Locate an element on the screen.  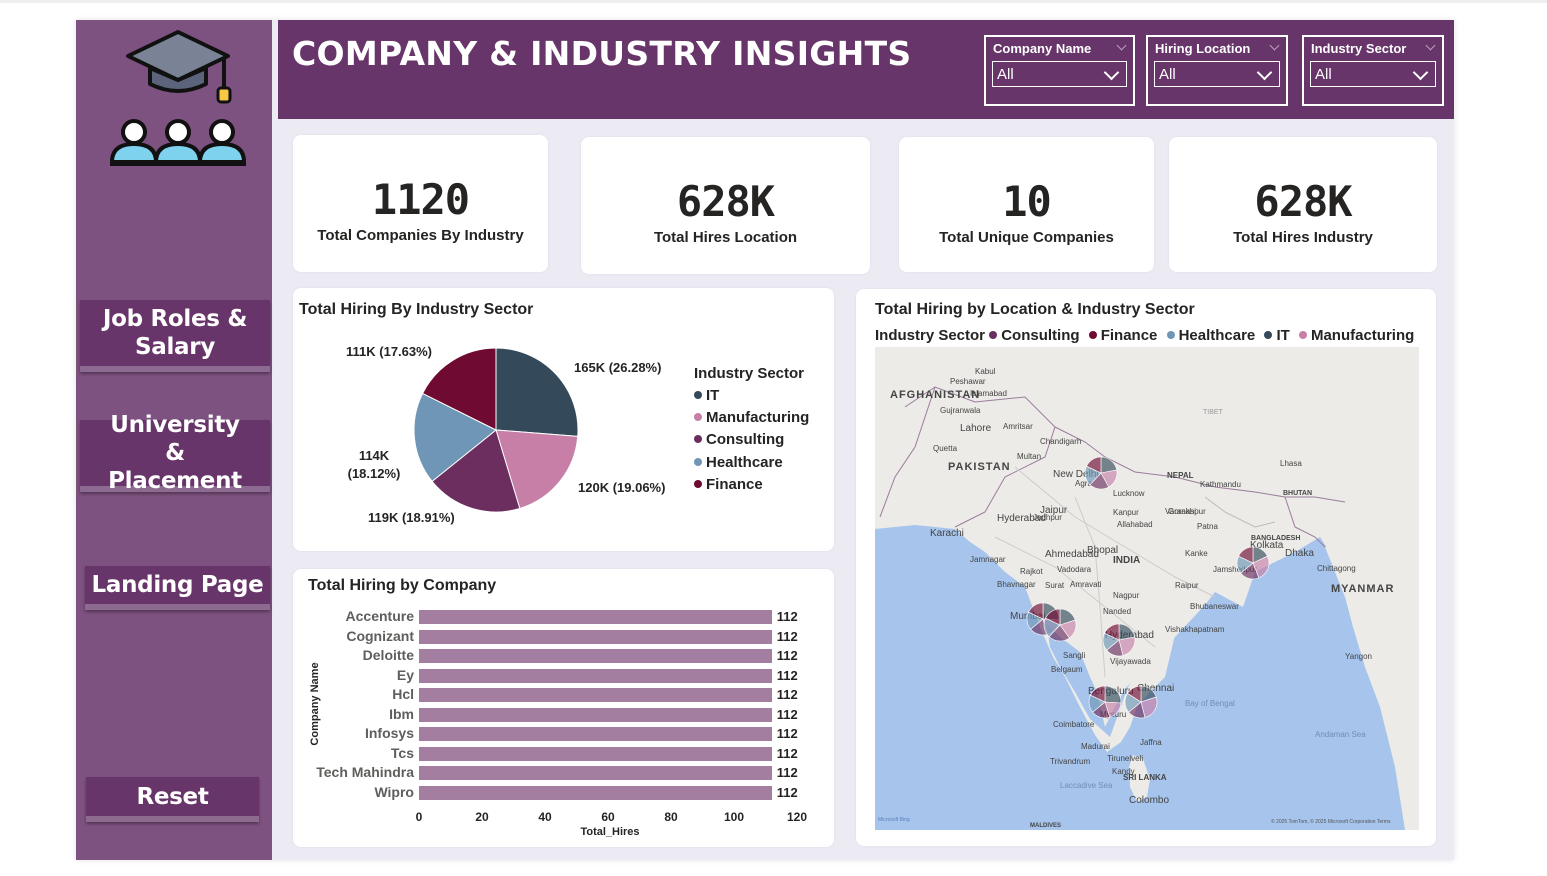
slicer-value: All is located at coordinates (1167, 74).